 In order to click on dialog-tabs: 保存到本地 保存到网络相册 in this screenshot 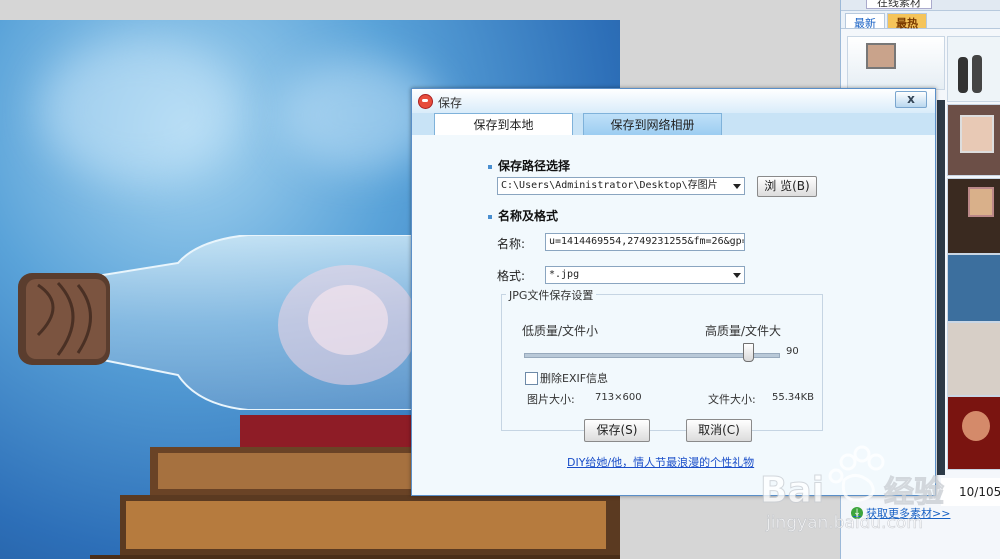, I will do `click(673, 124)`.